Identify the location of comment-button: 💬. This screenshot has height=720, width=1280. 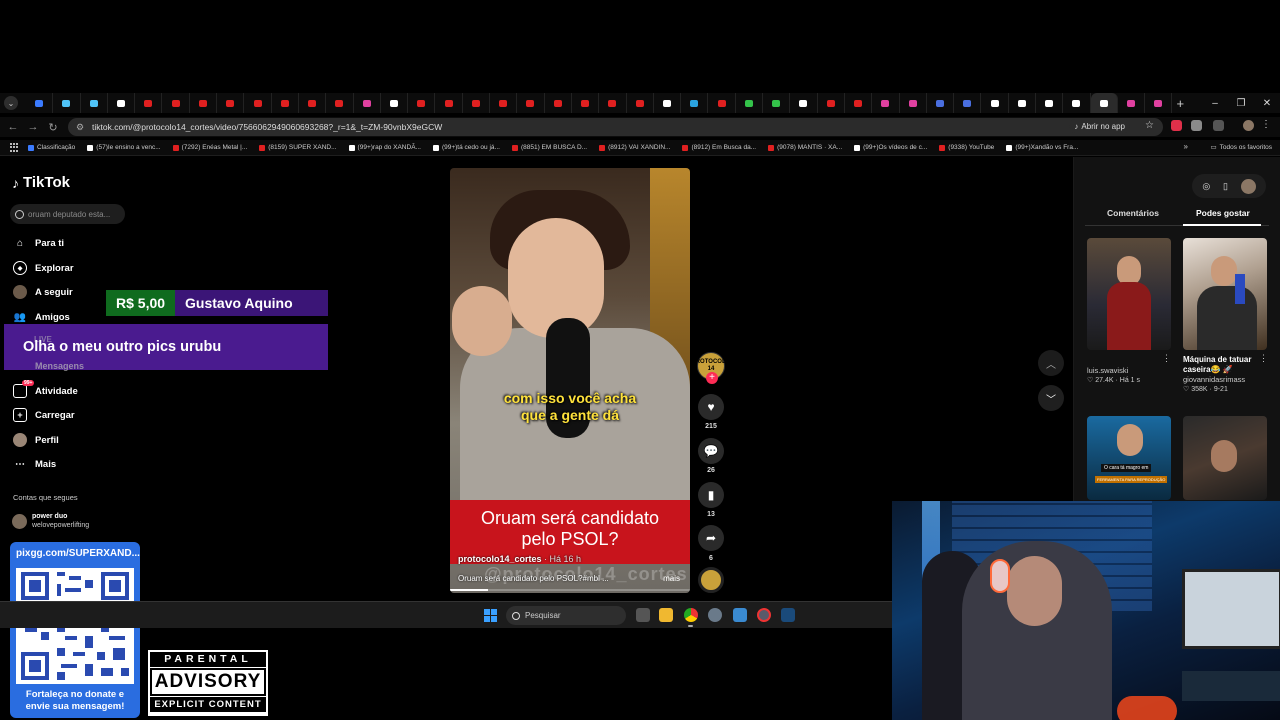
(711, 451).